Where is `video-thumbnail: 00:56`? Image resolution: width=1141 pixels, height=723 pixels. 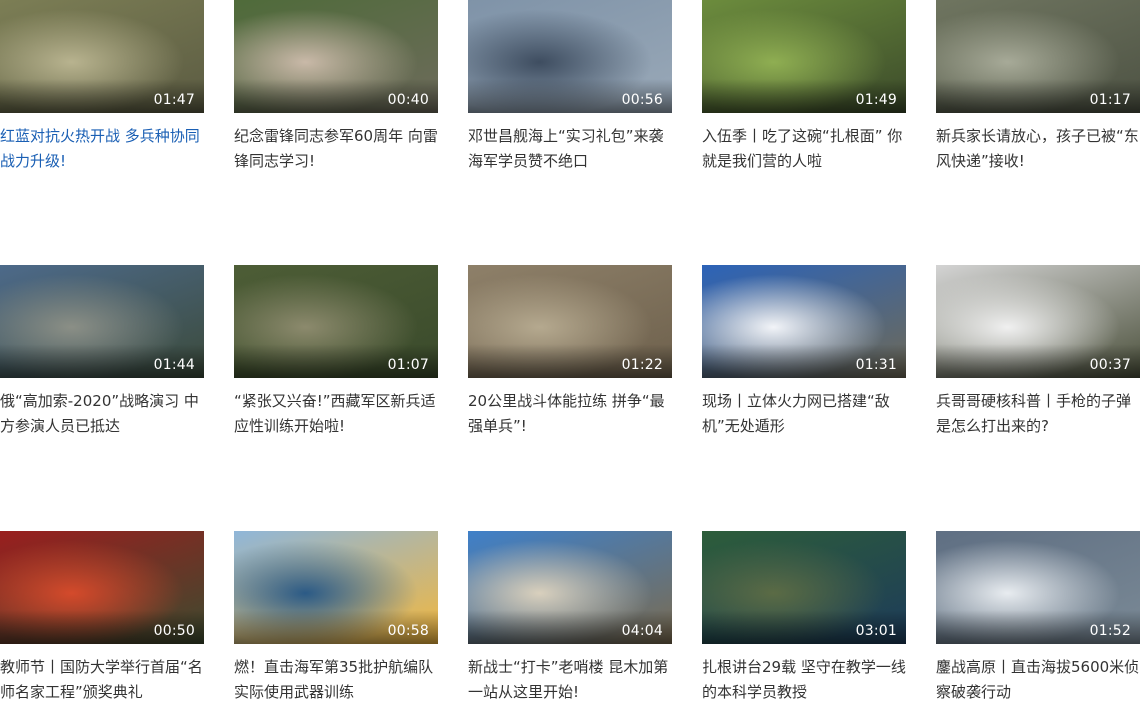
video-thumbnail: 00:56 is located at coordinates (570, 56).